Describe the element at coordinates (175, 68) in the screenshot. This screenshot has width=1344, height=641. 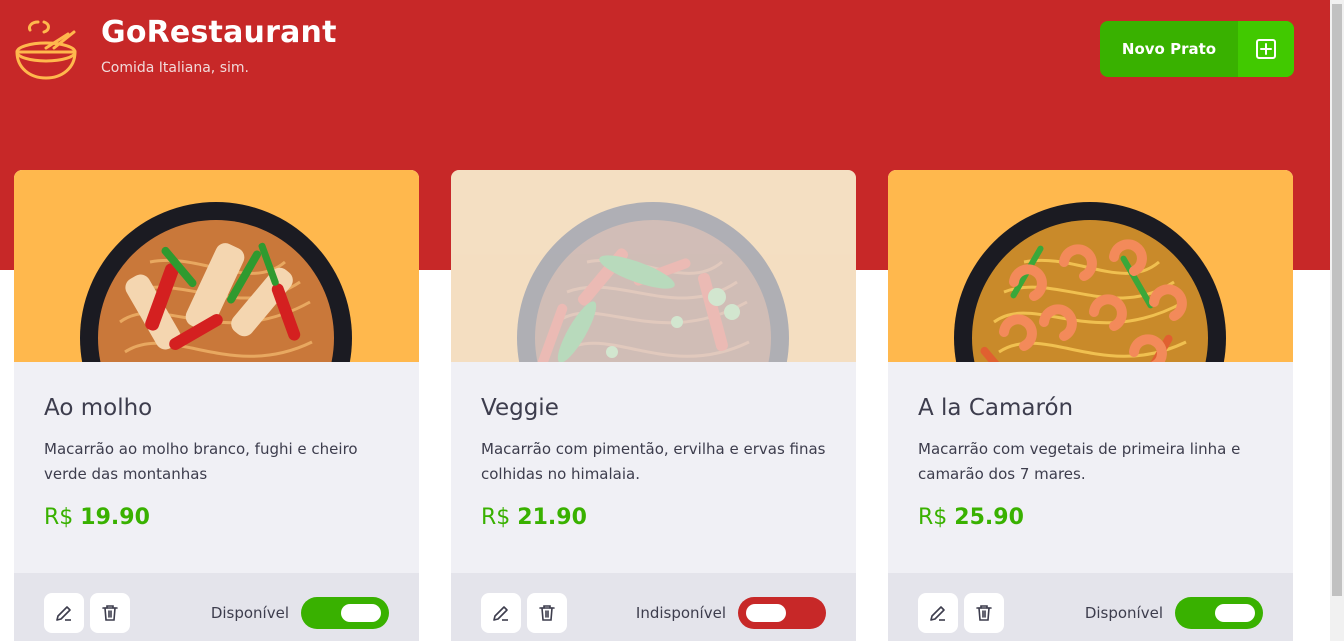
I see `app-subtitle: Comida Italiana, sim.` at that location.